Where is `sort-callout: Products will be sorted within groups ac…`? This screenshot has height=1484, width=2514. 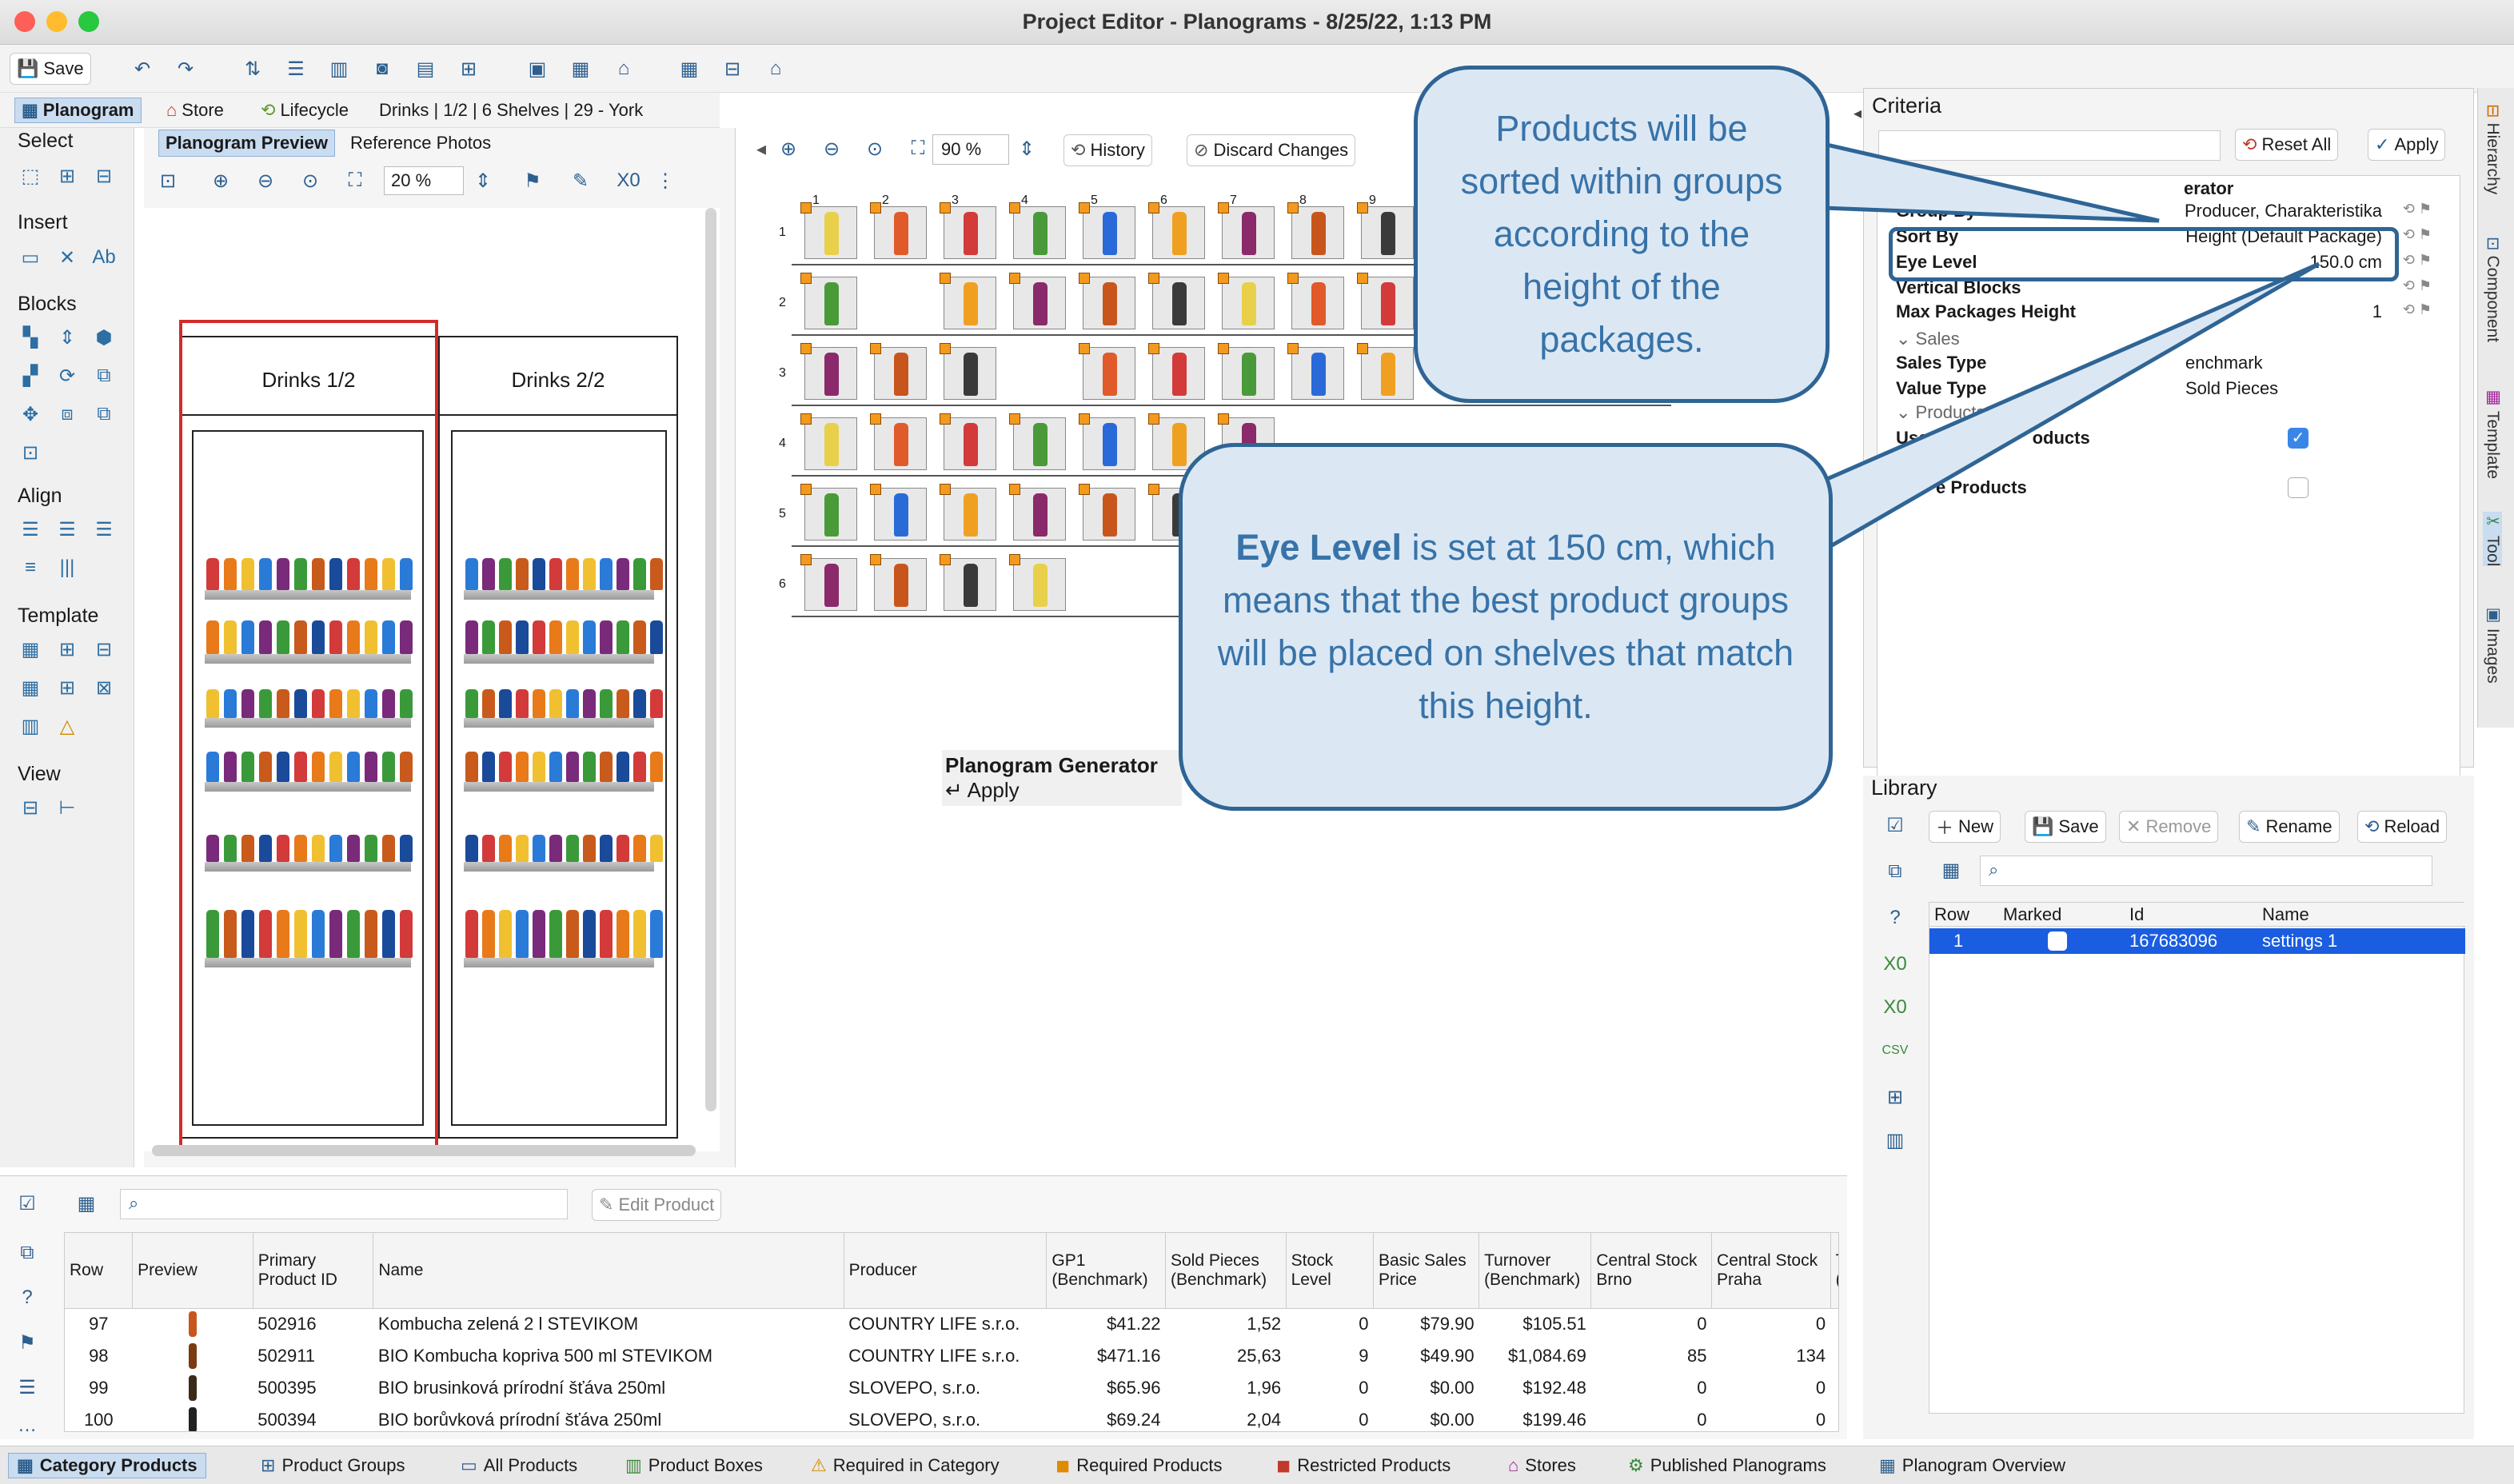
sort-callout: Products will be sorted within groups ac… is located at coordinates (1622, 234).